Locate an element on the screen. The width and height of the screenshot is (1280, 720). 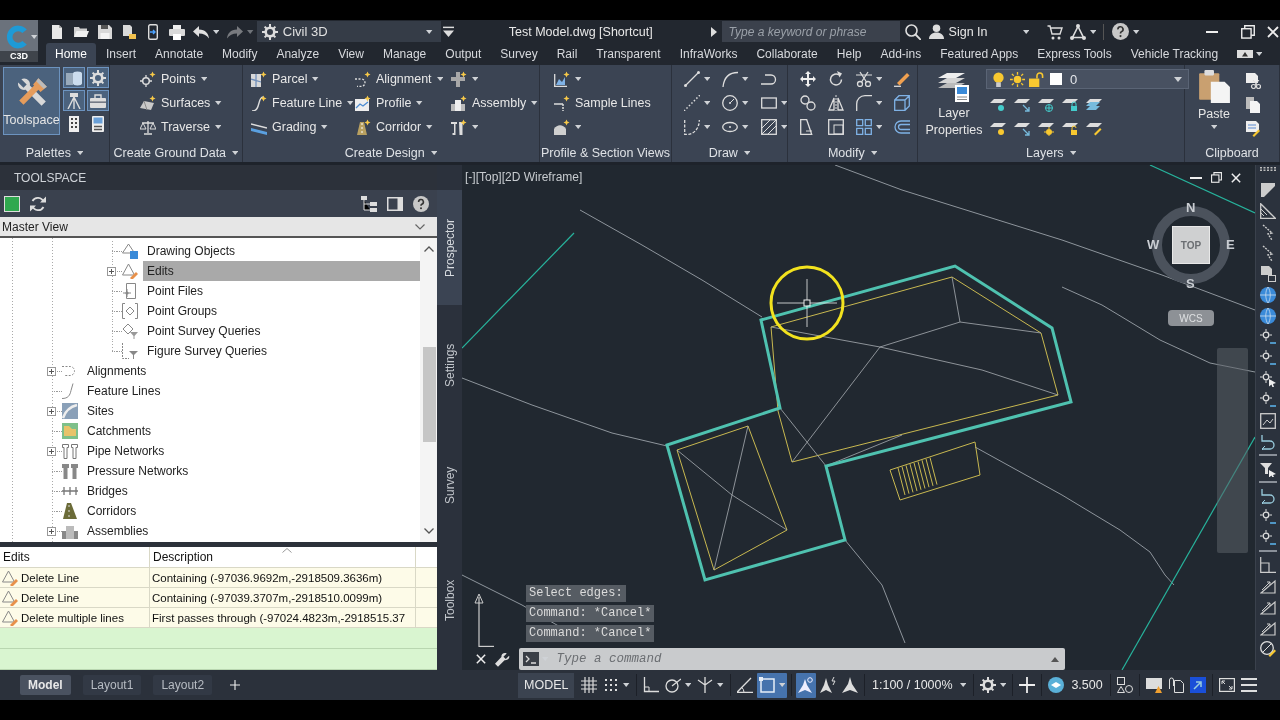
ribbon-tab: Add-ins is located at coordinates (901, 54).